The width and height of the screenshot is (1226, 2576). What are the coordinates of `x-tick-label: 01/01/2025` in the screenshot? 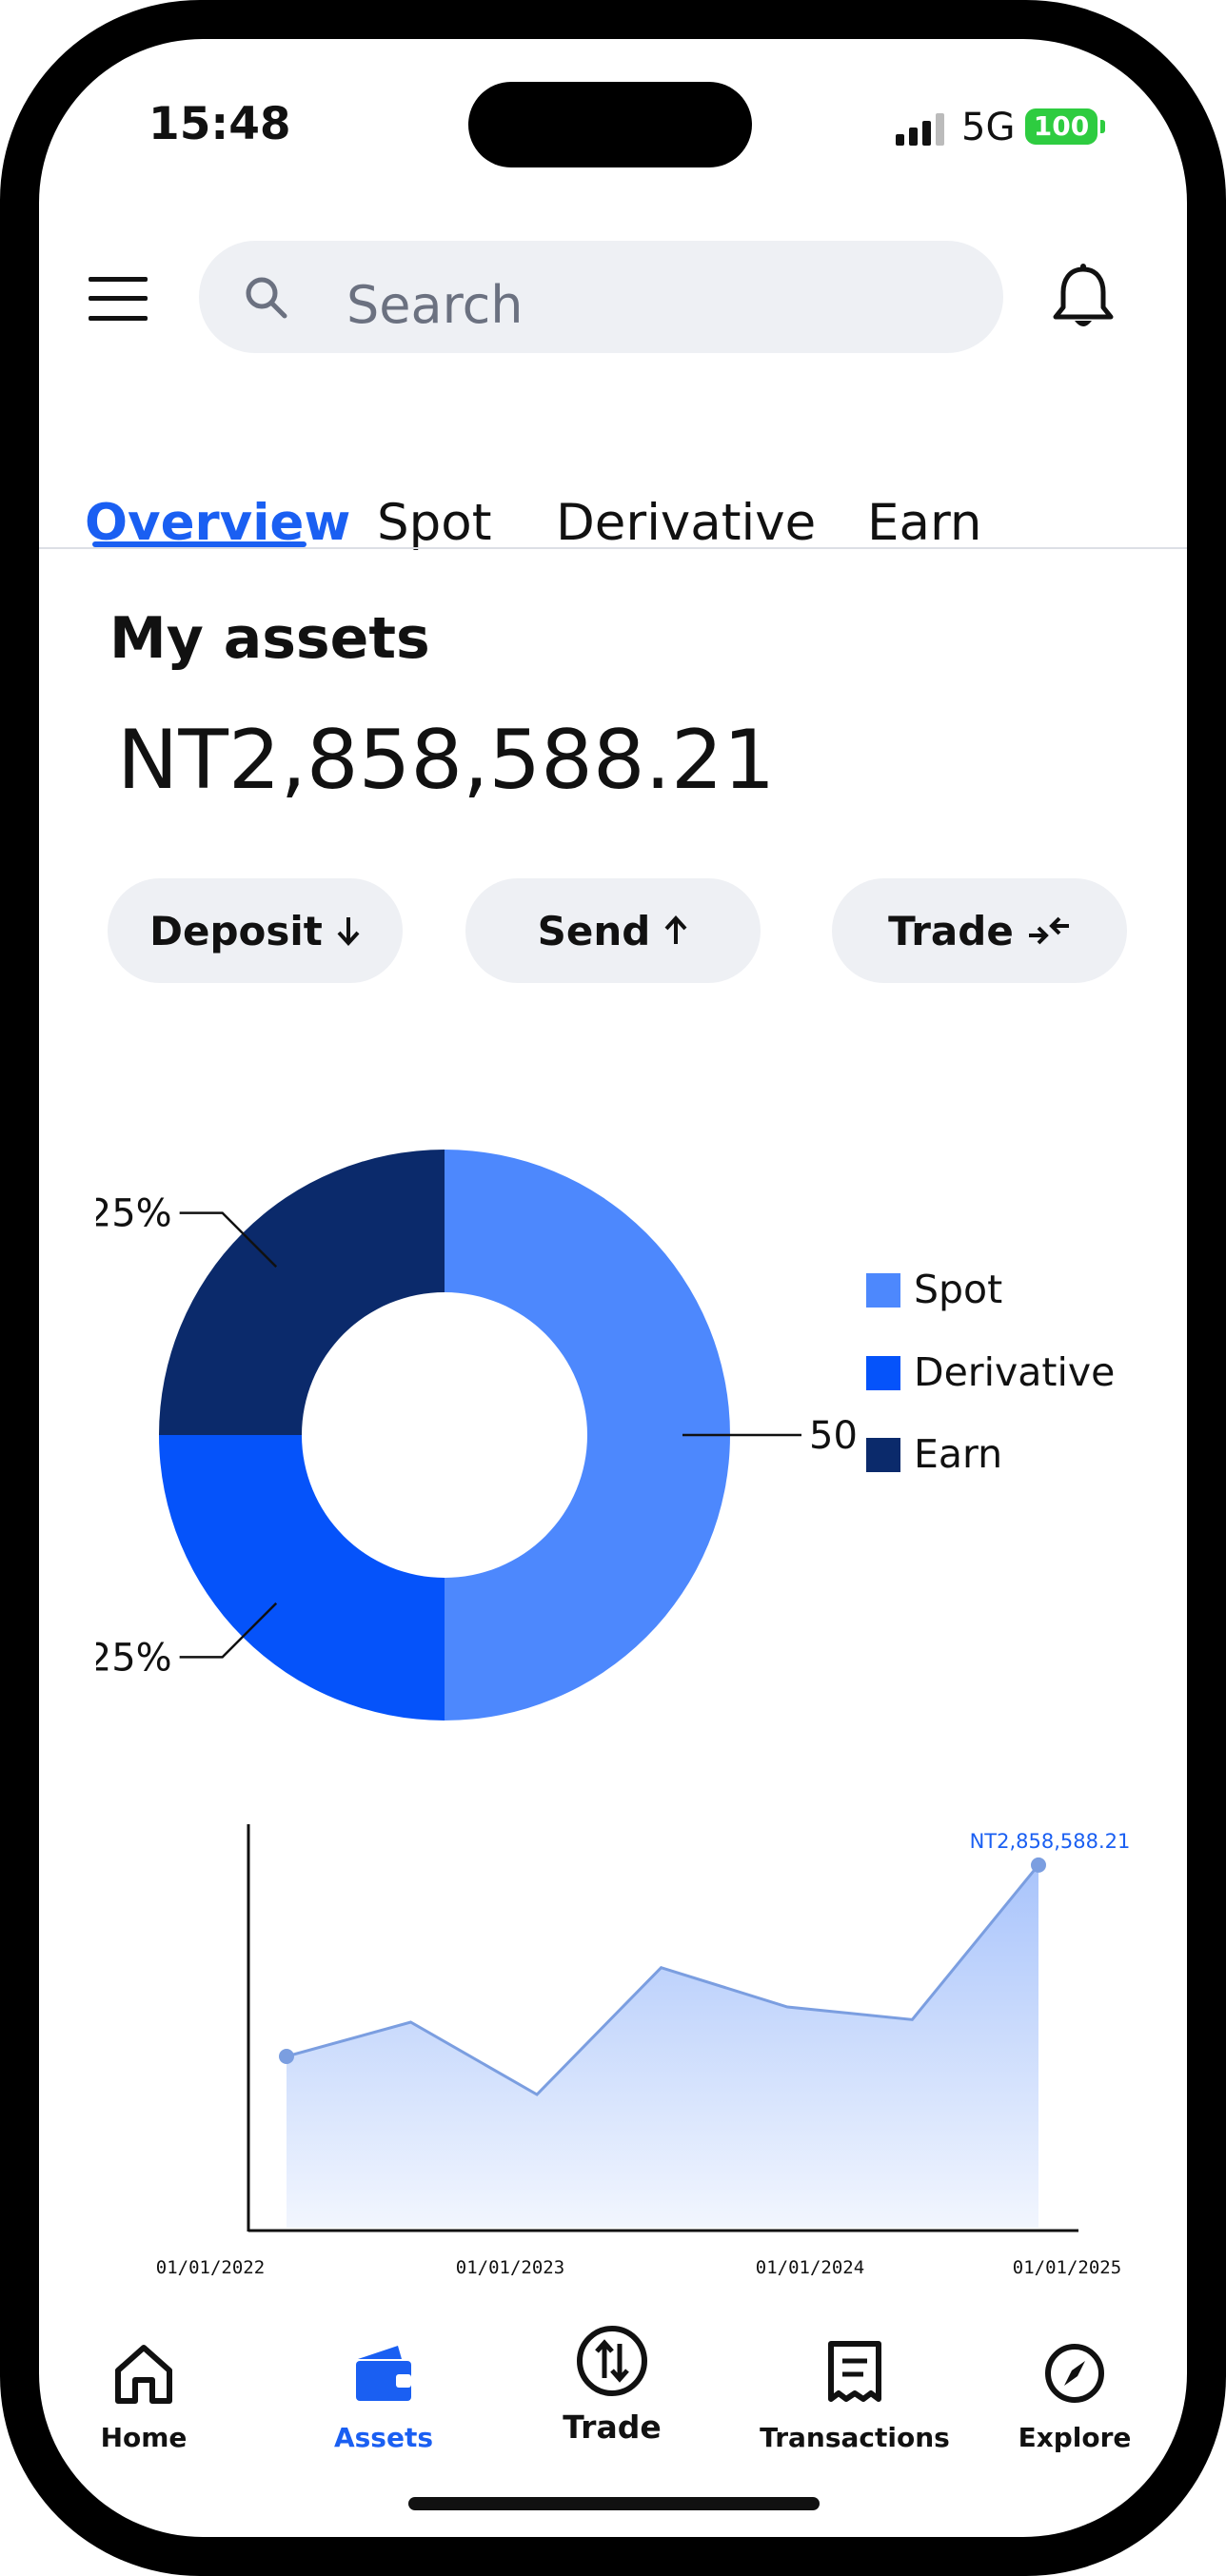 It's located at (1067, 2267).